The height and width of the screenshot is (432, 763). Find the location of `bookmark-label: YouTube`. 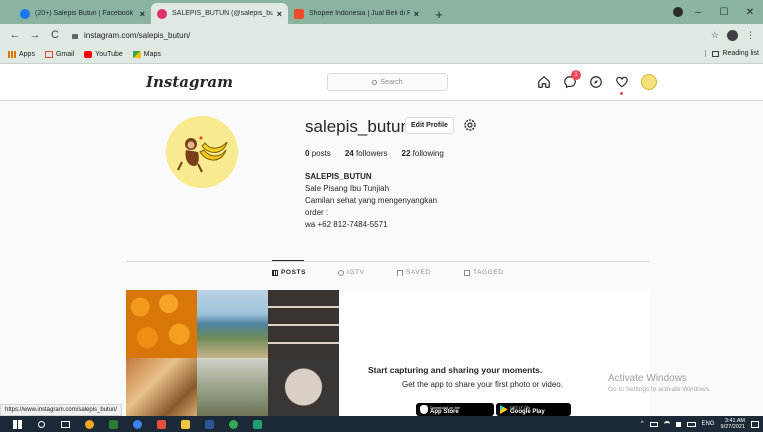

bookmark-label: YouTube is located at coordinates (109, 54).